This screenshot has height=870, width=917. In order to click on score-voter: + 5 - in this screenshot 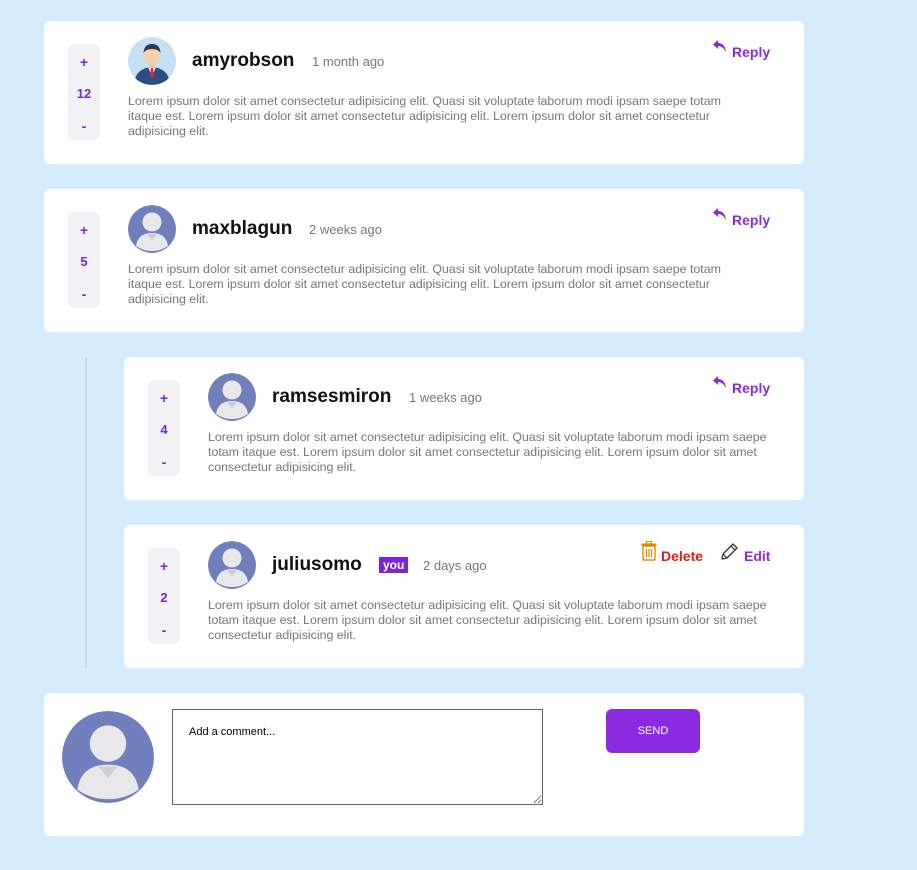, I will do `click(84, 260)`.